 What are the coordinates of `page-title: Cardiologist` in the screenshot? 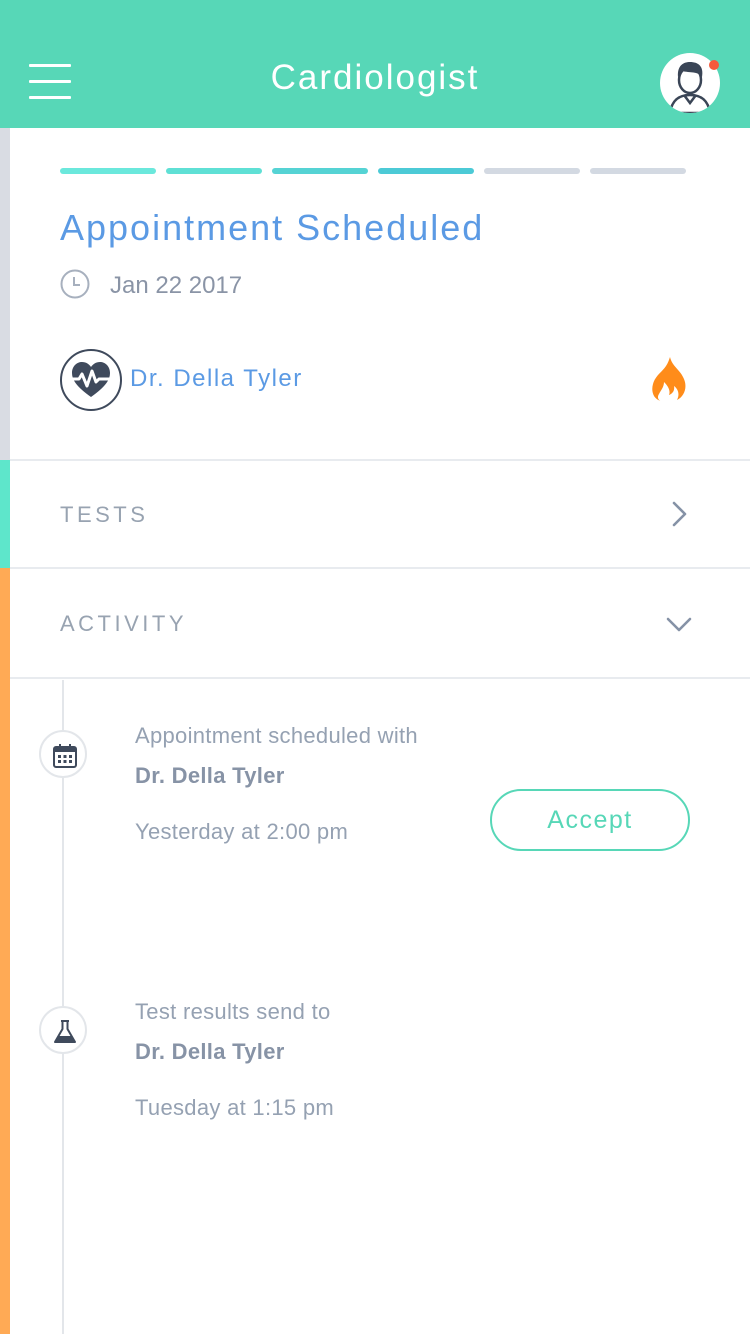 It's located at (375, 77).